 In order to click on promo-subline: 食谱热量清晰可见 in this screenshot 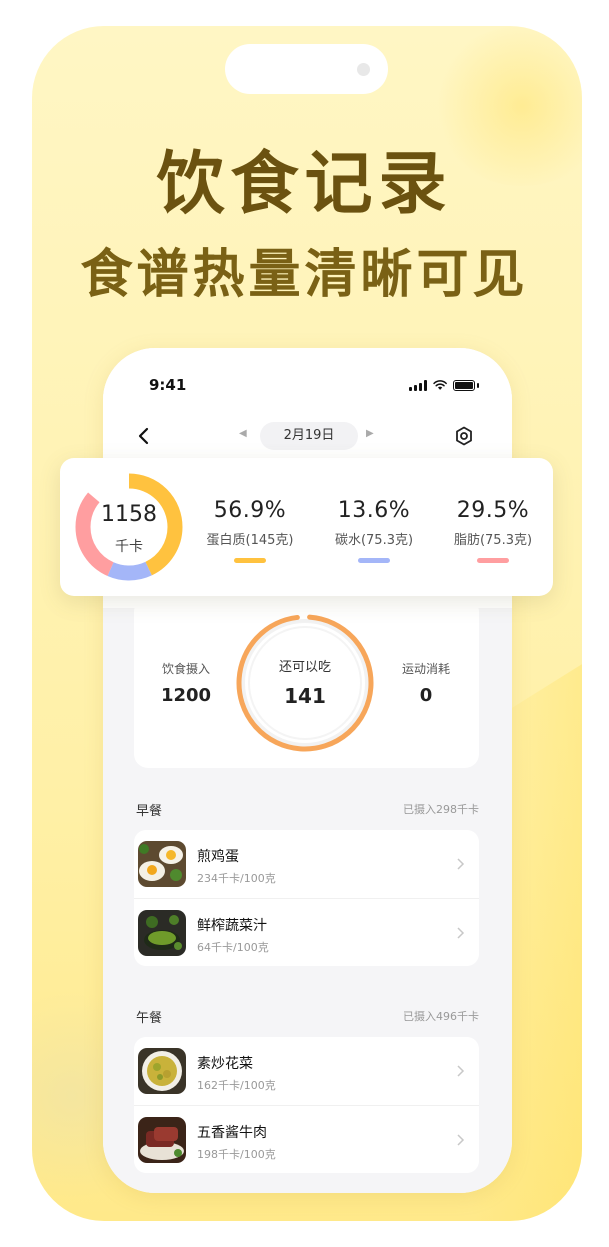, I will do `click(304, 275)`.